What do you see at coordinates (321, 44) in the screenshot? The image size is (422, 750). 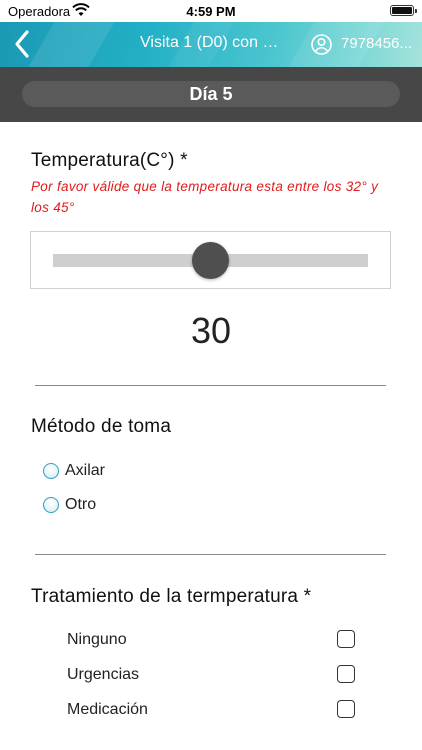 I see `user-circle-icon` at bounding box center [321, 44].